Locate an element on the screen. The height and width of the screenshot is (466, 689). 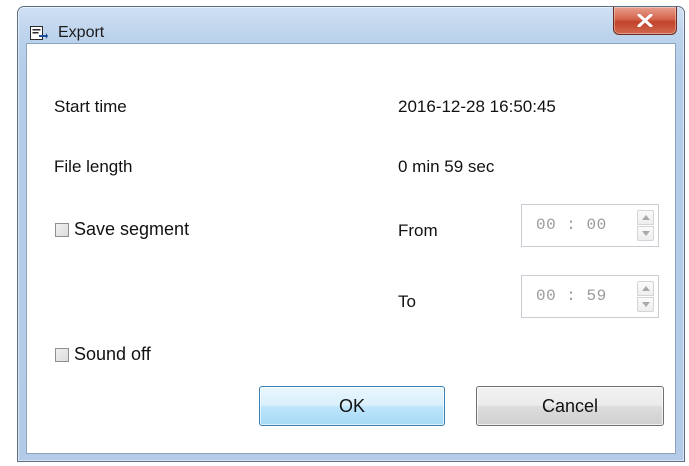
from-label: From is located at coordinates (418, 230).